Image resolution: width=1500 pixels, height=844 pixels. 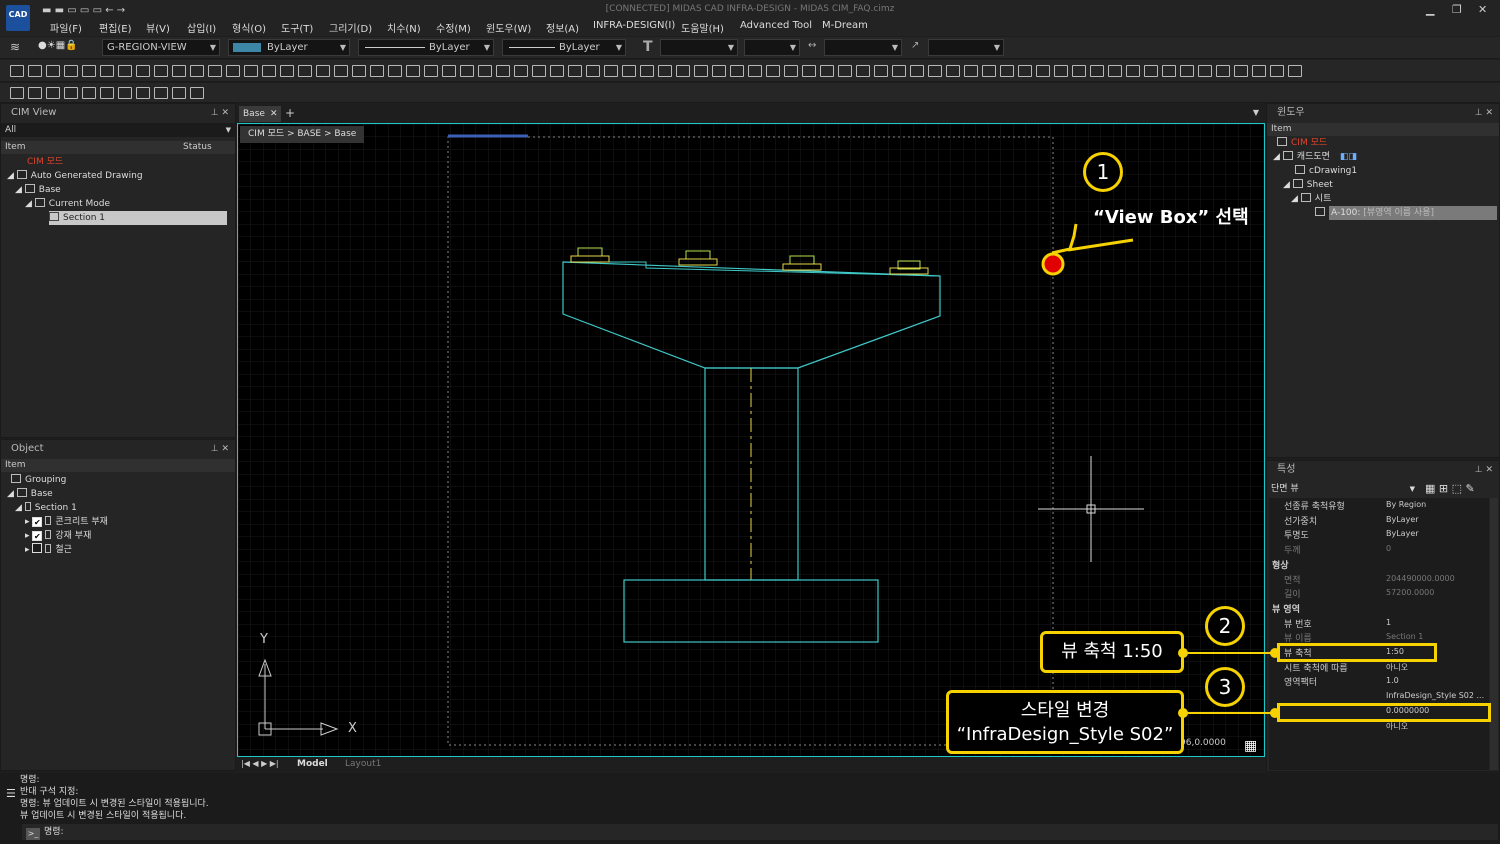 What do you see at coordinates (37, 548) in the screenshot?
I see `checkbox` at bounding box center [37, 548].